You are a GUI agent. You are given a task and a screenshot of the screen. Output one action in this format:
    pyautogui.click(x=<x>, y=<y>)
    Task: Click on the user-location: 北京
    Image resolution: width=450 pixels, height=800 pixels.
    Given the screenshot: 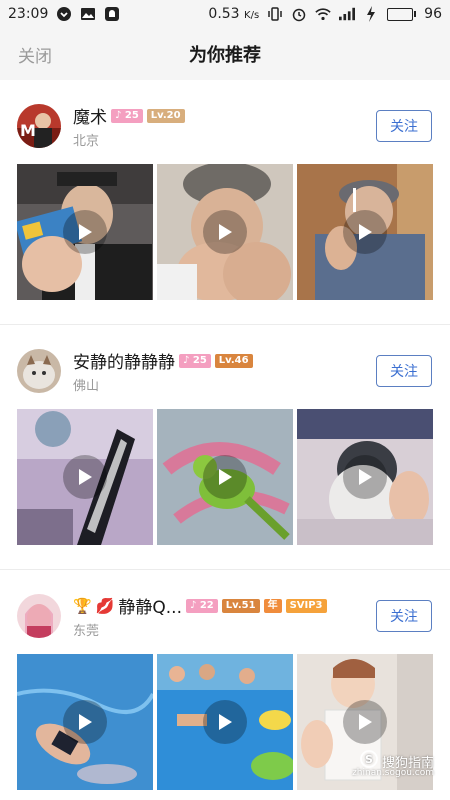 What is the action you would take?
    pyautogui.click(x=86, y=141)
    